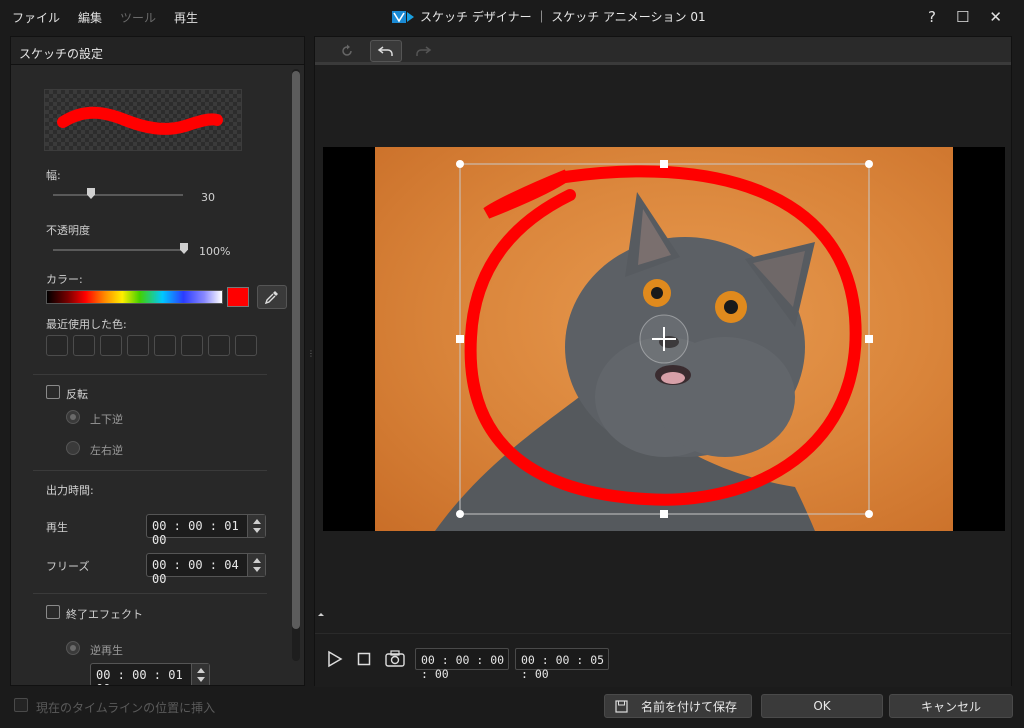 This screenshot has width=1024, height=728. What do you see at coordinates (86, 324) in the screenshot?
I see `recent-colors-label: 最近使用した色:` at bounding box center [86, 324].